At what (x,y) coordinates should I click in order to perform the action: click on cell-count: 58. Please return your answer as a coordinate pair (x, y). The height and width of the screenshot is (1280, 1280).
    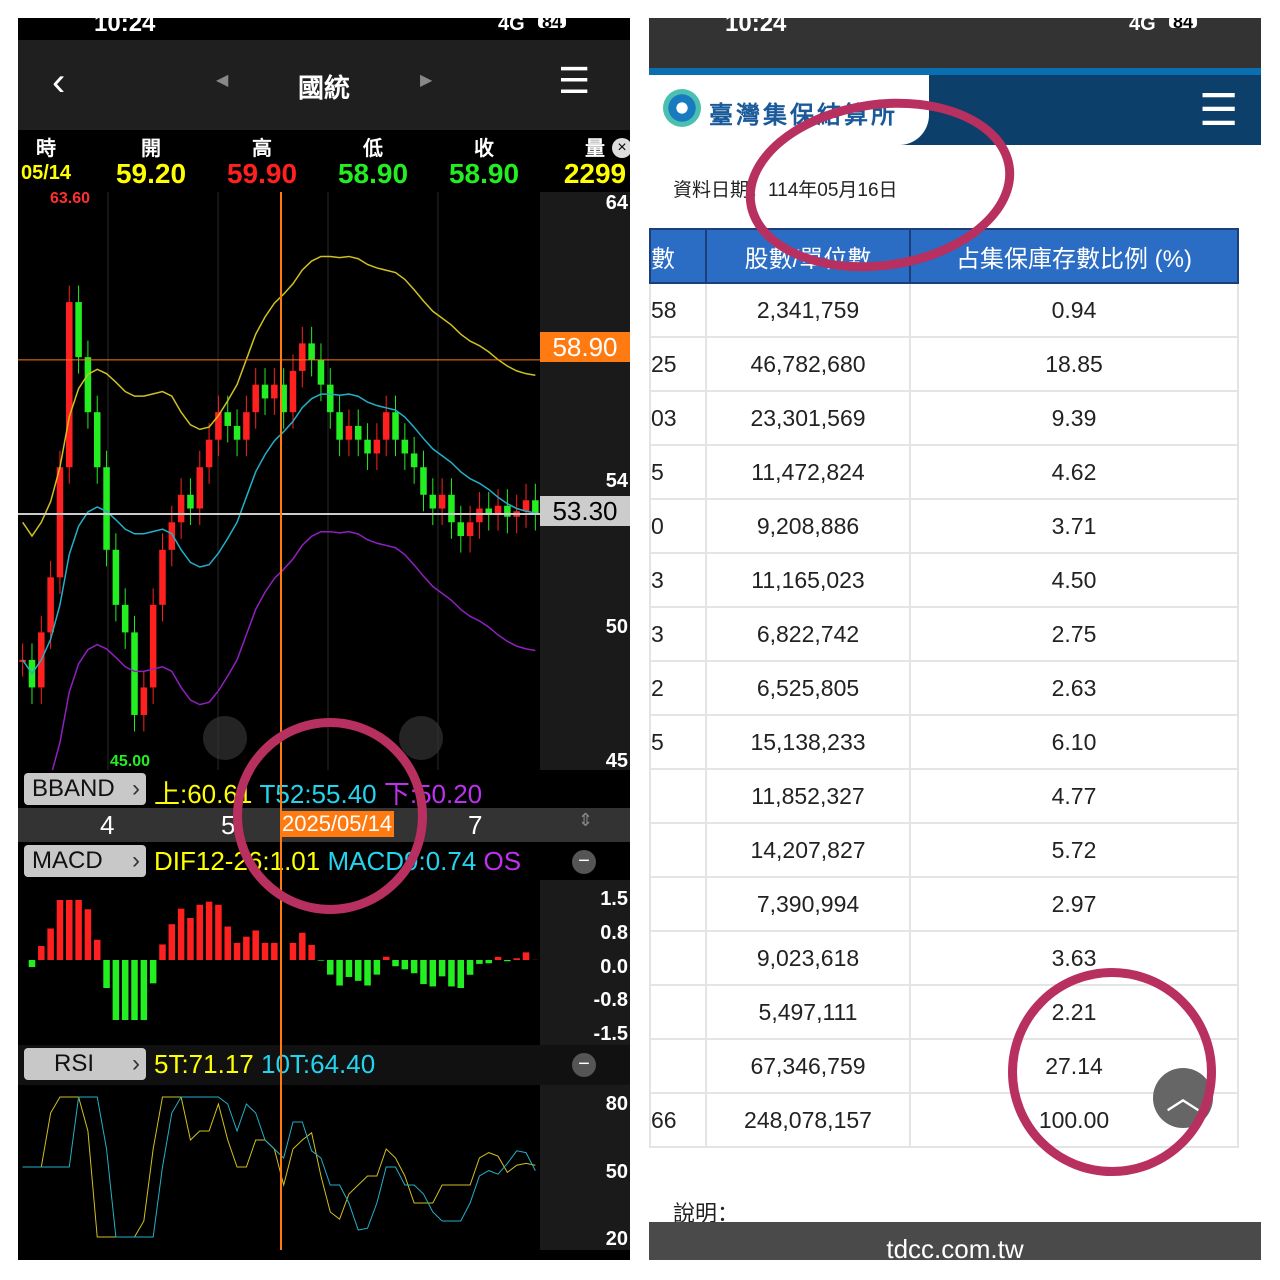
    Looking at the image, I should click on (678, 310).